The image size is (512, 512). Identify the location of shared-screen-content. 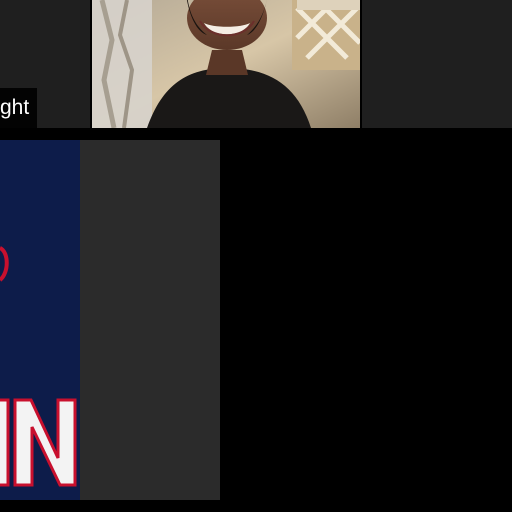
(40, 320).